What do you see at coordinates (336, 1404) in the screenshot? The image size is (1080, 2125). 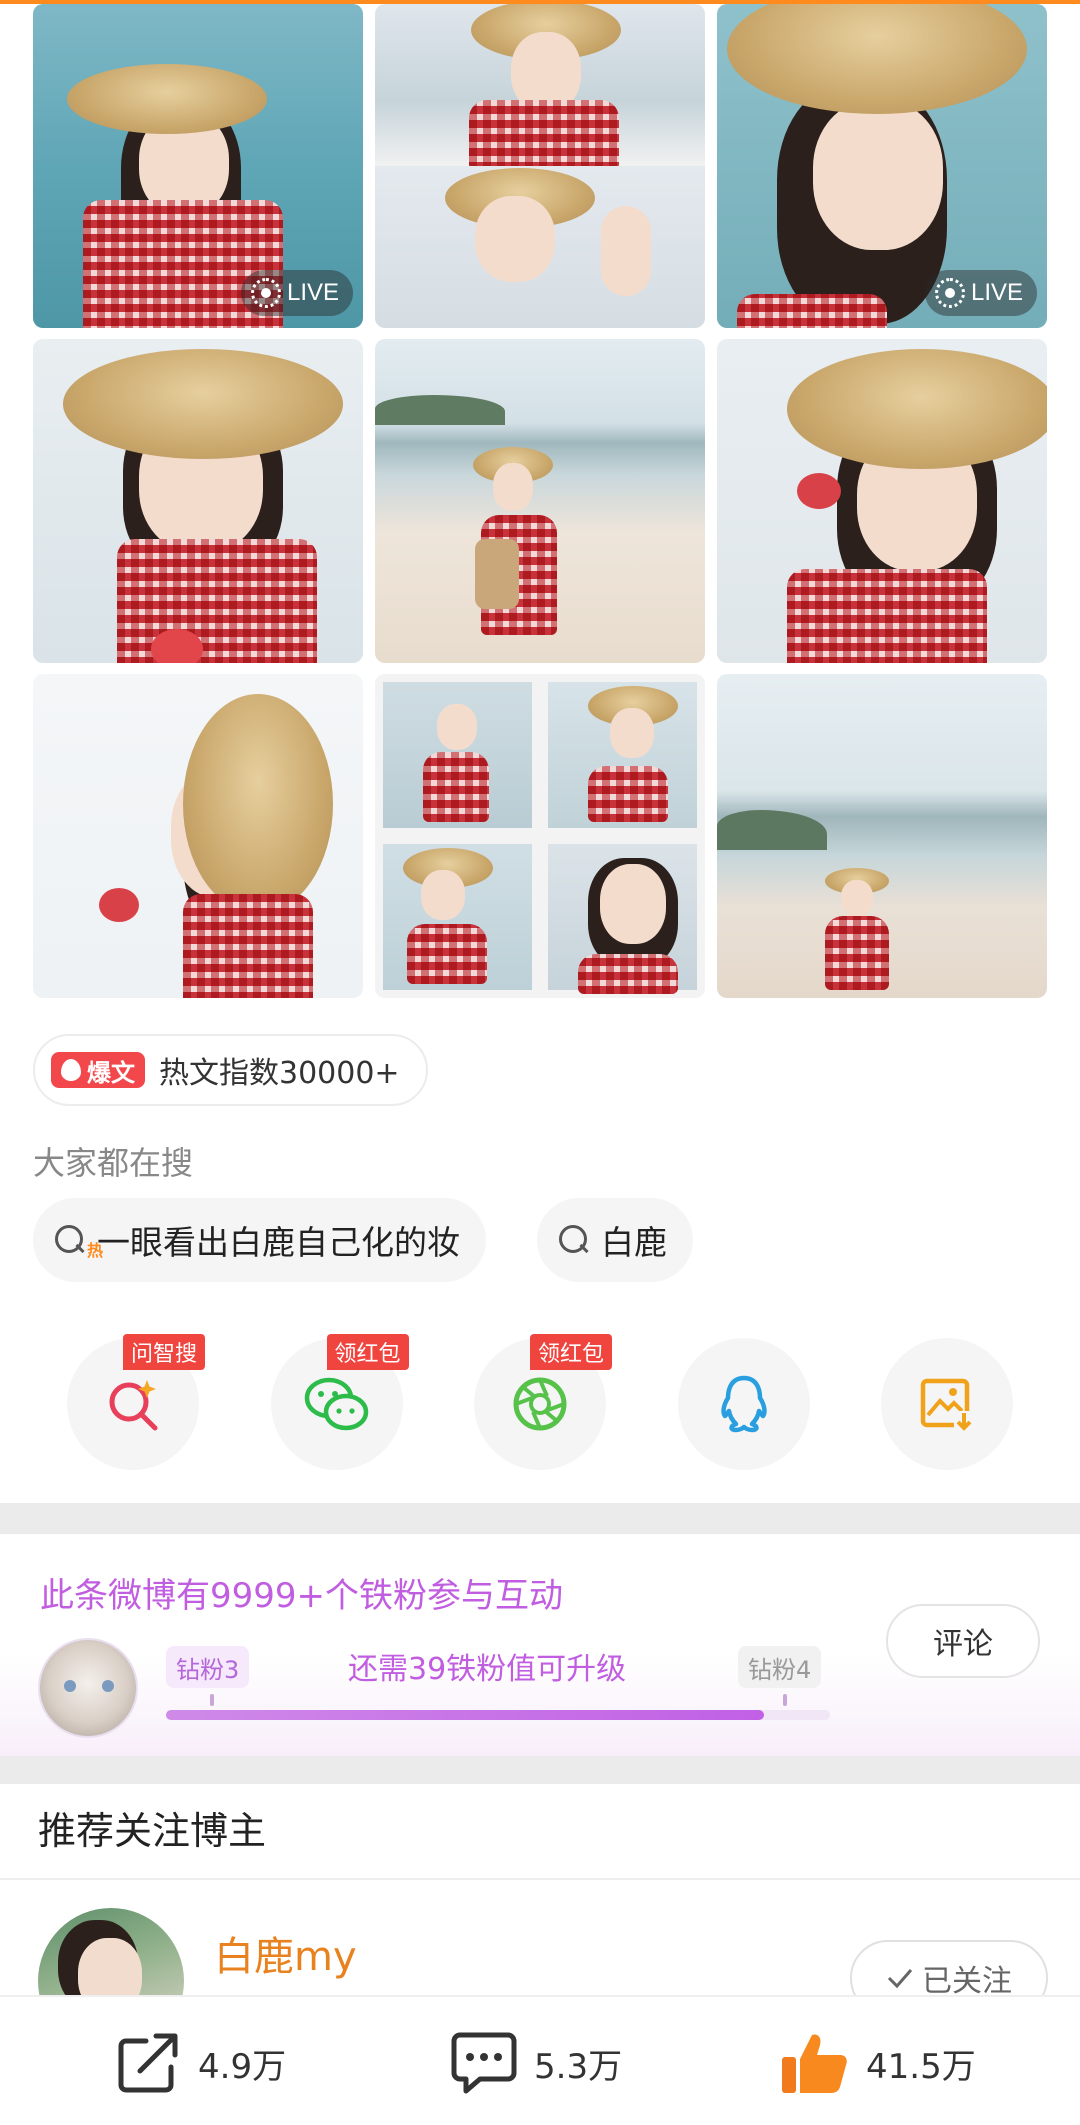 I see `wechat-icon` at bounding box center [336, 1404].